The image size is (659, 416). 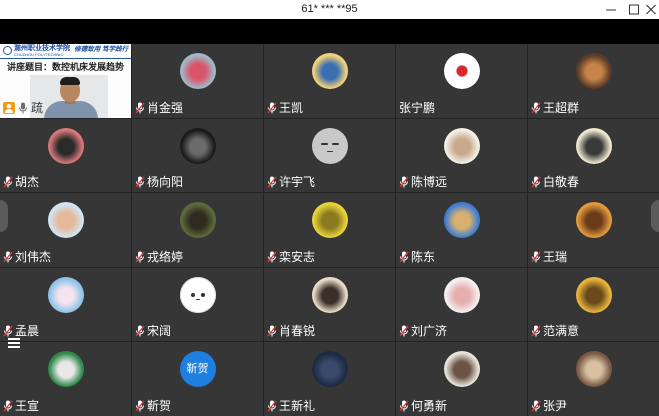 I want to click on school-logo-icon, so click(x=7, y=50).